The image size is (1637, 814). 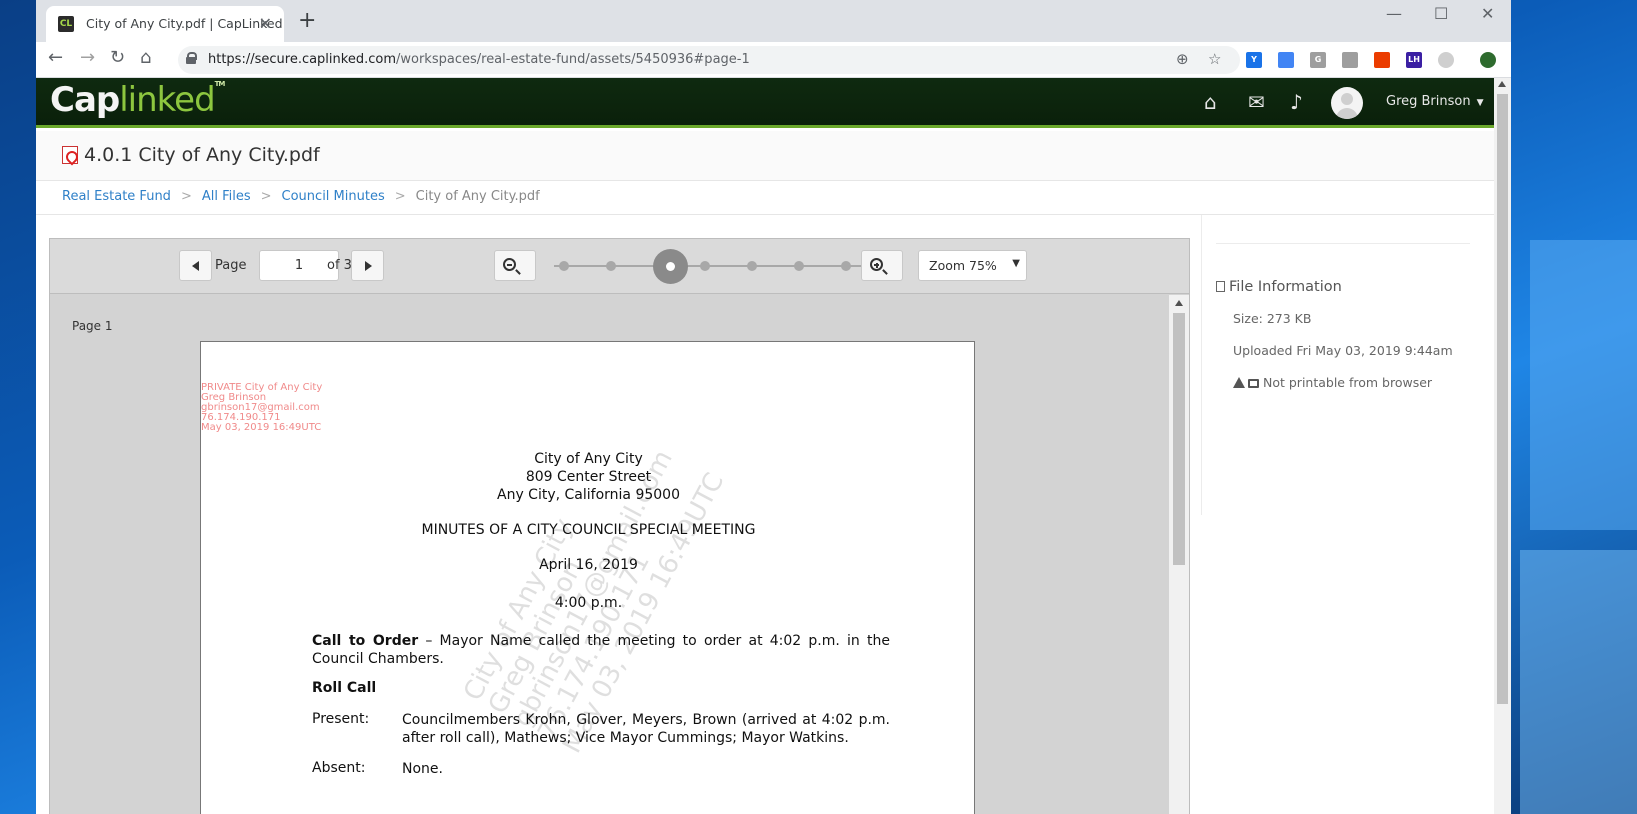 What do you see at coordinates (1254, 60) in the screenshot?
I see `extension-y-icon: Y` at bounding box center [1254, 60].